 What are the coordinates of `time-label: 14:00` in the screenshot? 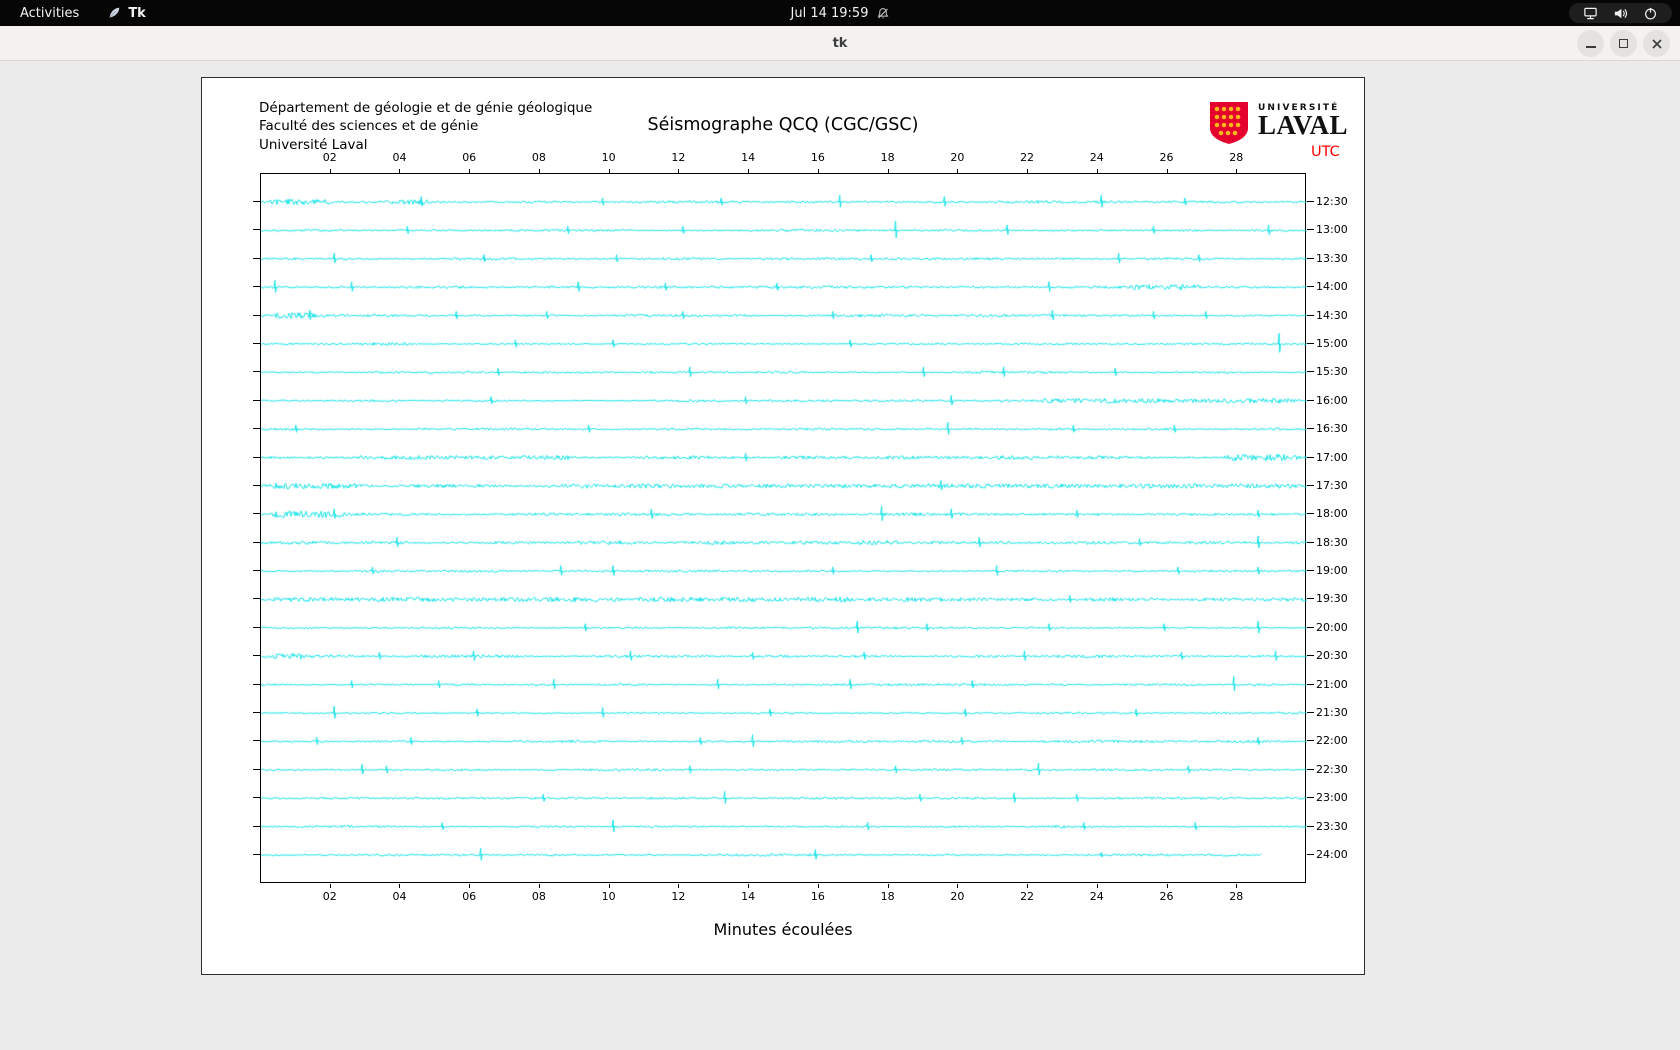 It's located at (1332, 287).